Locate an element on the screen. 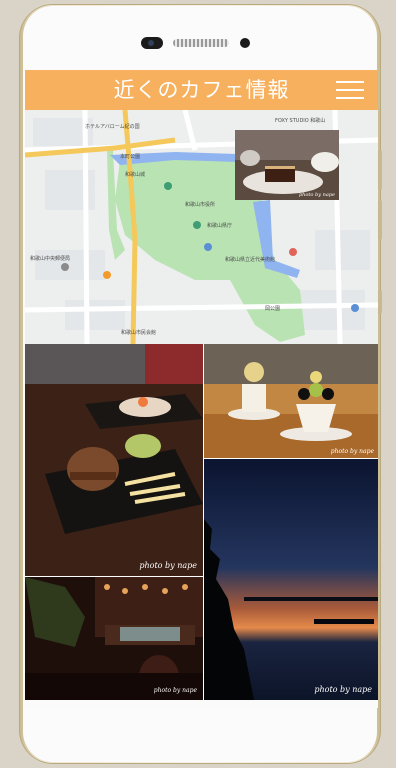 Image resolution: width=396 pixels, height=768 pixels. proximity-sensor-icon is located at coordinates (245, 43).